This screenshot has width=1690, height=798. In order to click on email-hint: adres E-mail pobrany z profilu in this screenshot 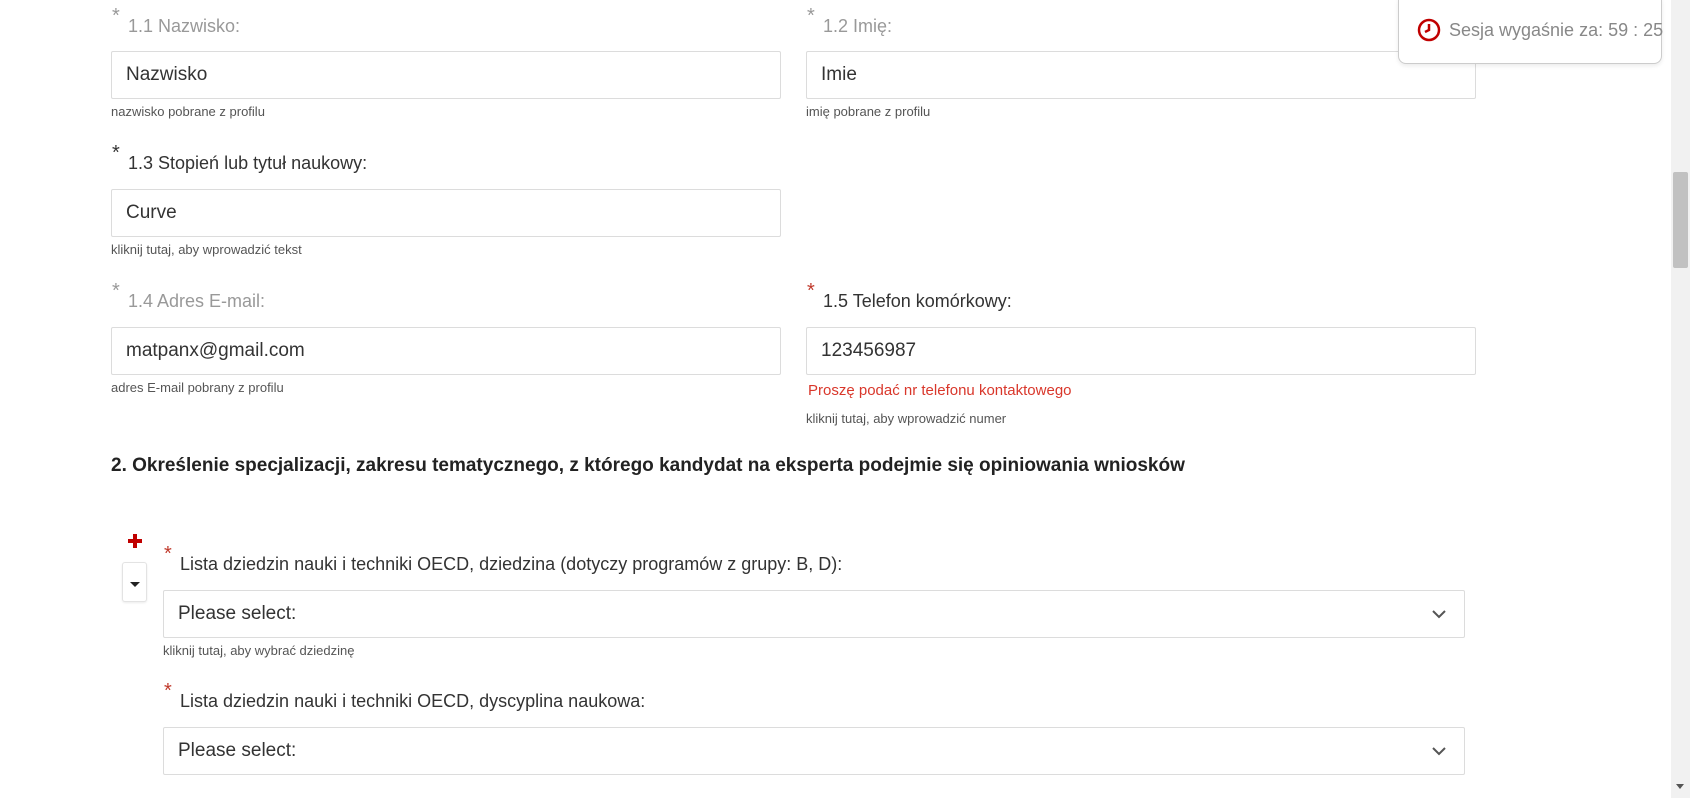, I will do `click(197, 387)`.